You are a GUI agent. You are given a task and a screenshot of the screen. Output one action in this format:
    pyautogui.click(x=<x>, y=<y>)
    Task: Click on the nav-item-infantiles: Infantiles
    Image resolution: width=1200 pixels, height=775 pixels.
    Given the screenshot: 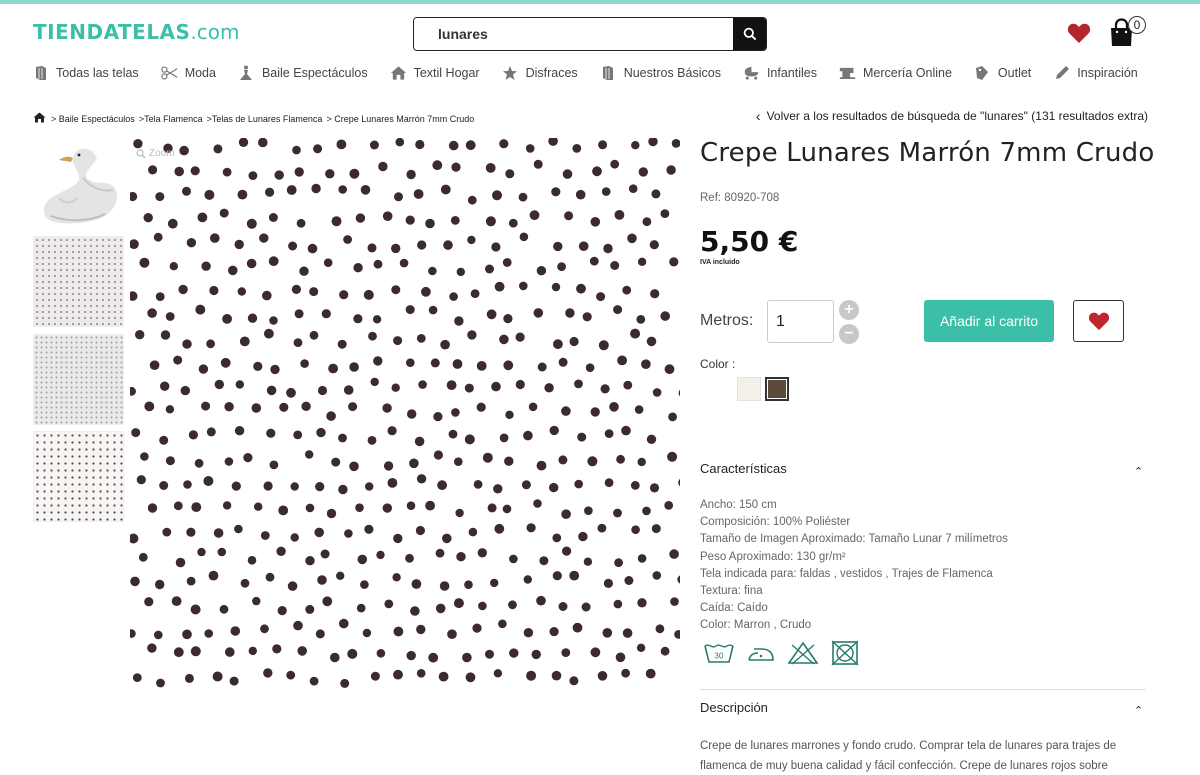 What is the action you would take?
    pyautogui.click(x=780, y=73)
    